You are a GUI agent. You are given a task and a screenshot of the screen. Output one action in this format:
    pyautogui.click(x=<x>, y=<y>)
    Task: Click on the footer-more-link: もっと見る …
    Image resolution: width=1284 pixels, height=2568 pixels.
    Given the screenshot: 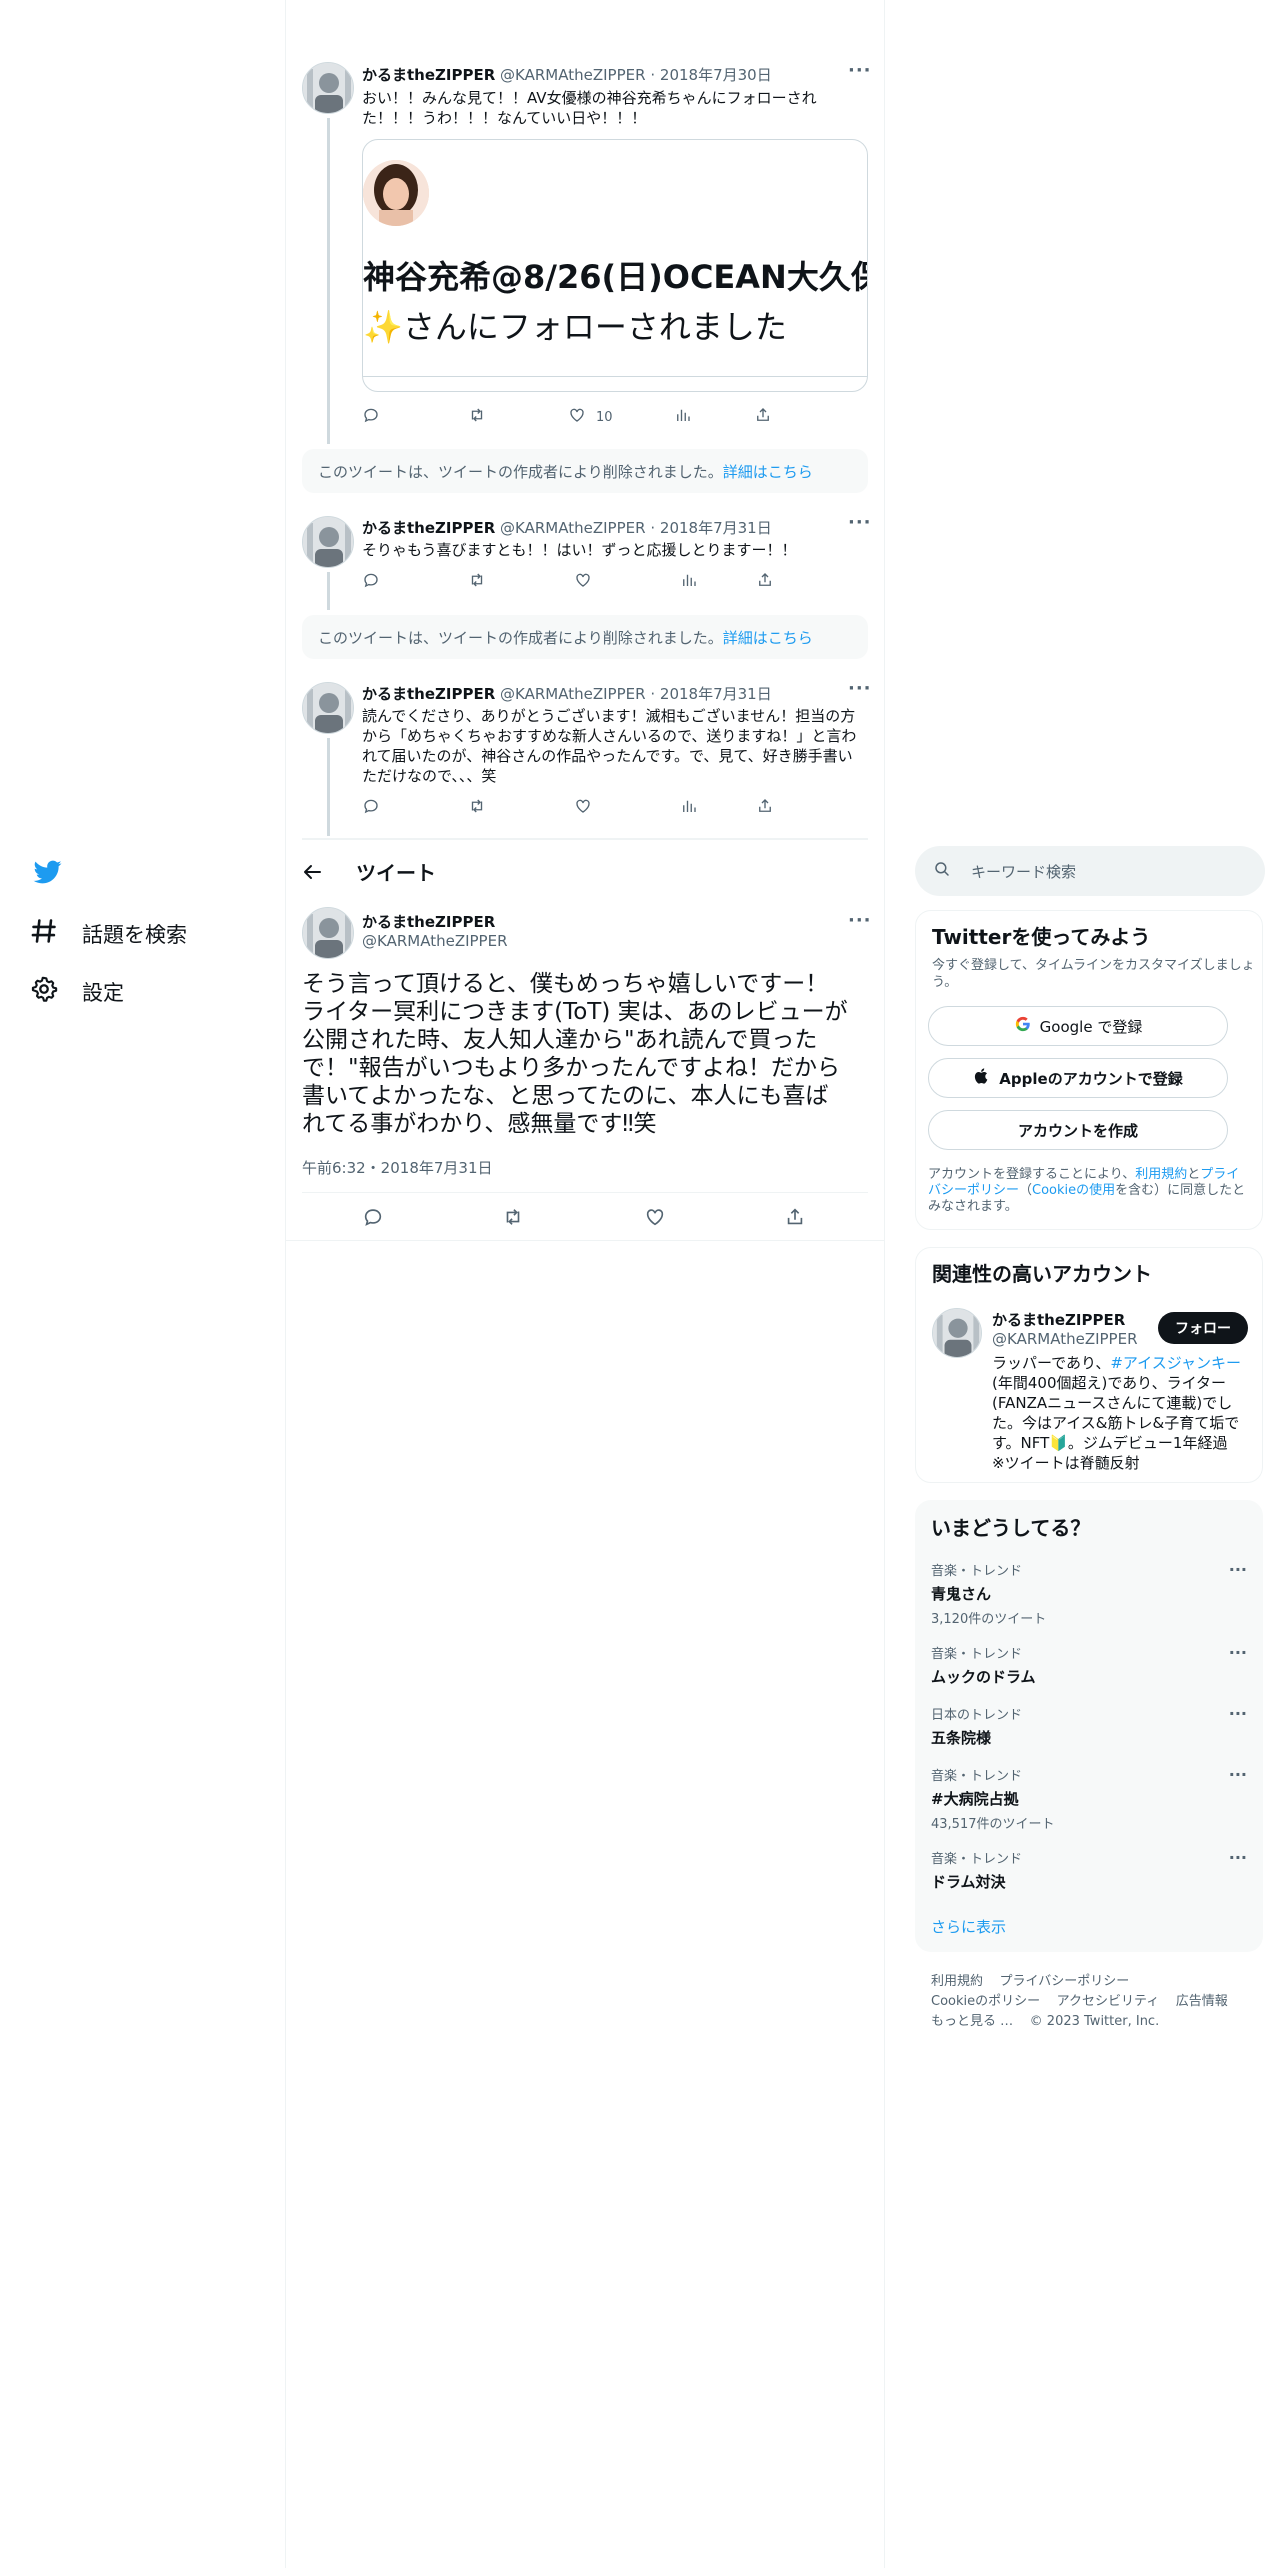 What is the action you would take?
    pyautogui.click(x=972, y=2021)
    